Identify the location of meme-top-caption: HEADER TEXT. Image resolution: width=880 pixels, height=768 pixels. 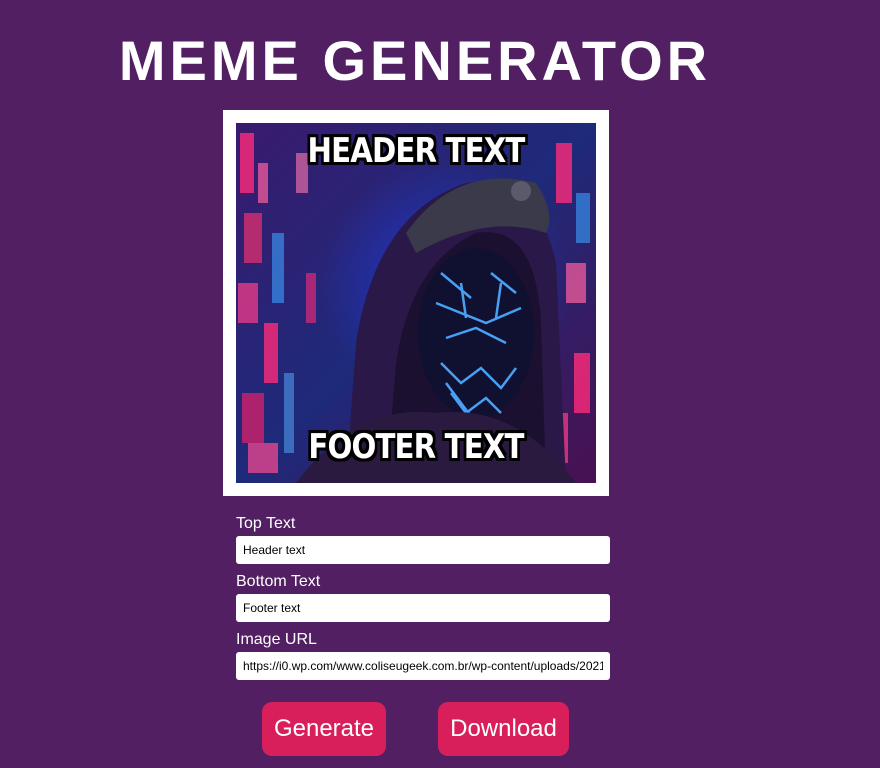
(416, 151).